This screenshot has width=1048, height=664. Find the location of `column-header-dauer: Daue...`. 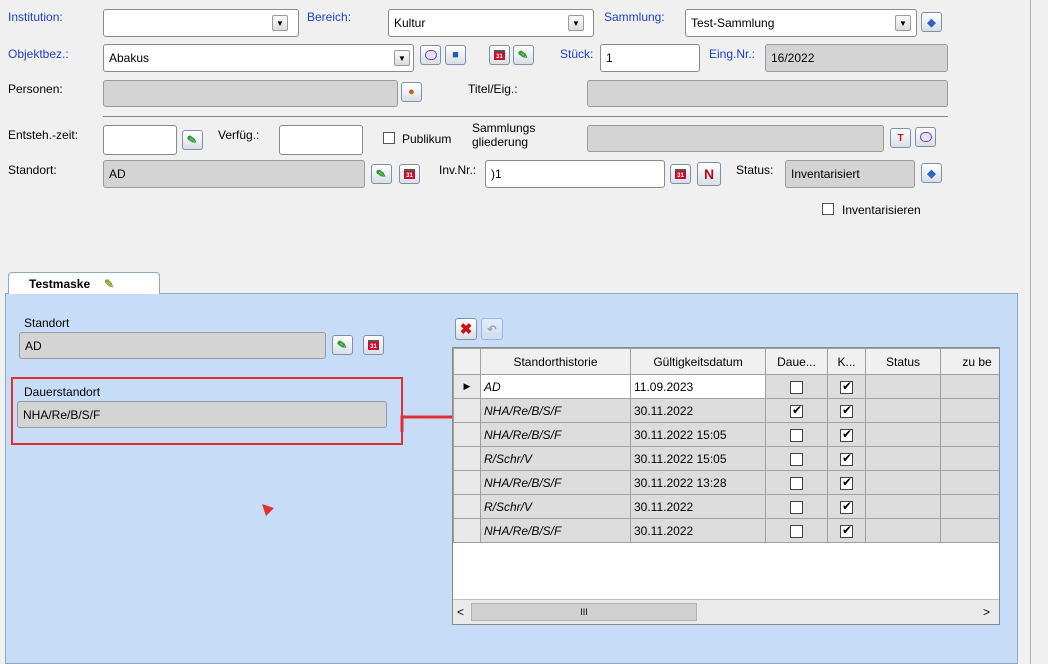

column-header-dauer: Daue... is located at coordinates (796, 361).